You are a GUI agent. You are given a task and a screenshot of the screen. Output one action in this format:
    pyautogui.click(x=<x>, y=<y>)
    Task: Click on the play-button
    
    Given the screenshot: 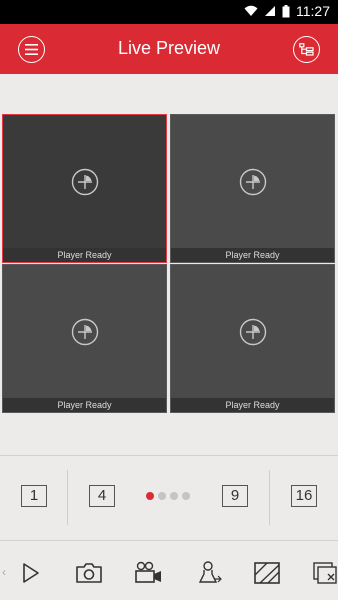 What is the action you would take?
    pyautogui.click(x=31, y=573)
    